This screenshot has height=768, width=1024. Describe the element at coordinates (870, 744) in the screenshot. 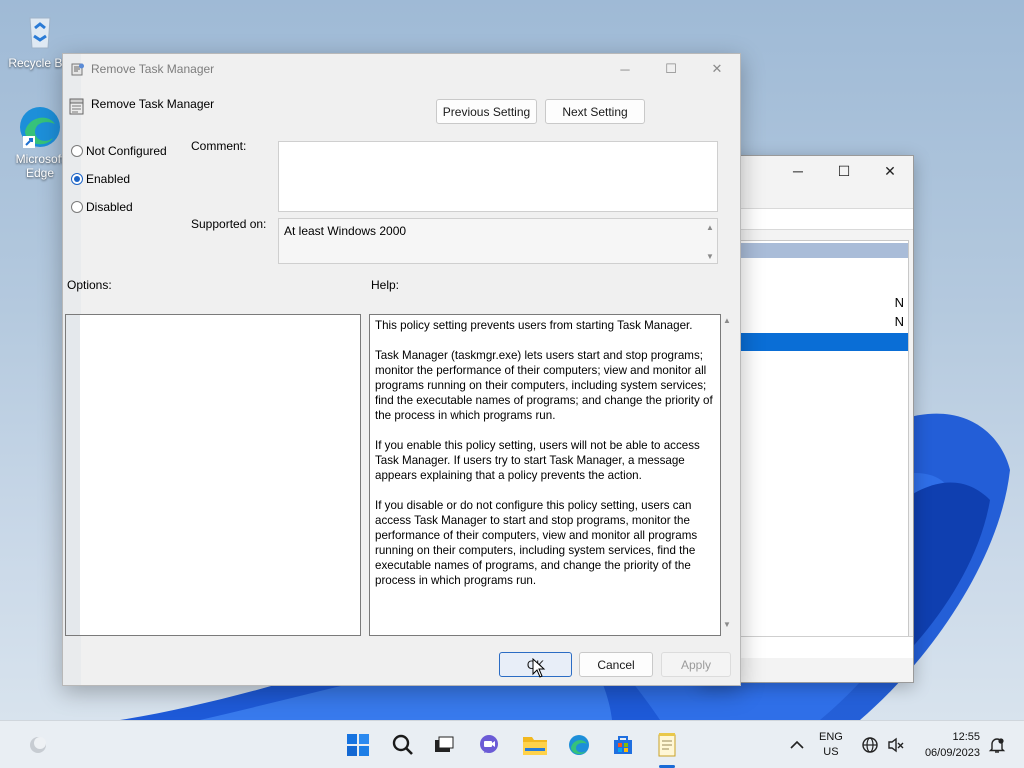

I see `network-icon` at that location.